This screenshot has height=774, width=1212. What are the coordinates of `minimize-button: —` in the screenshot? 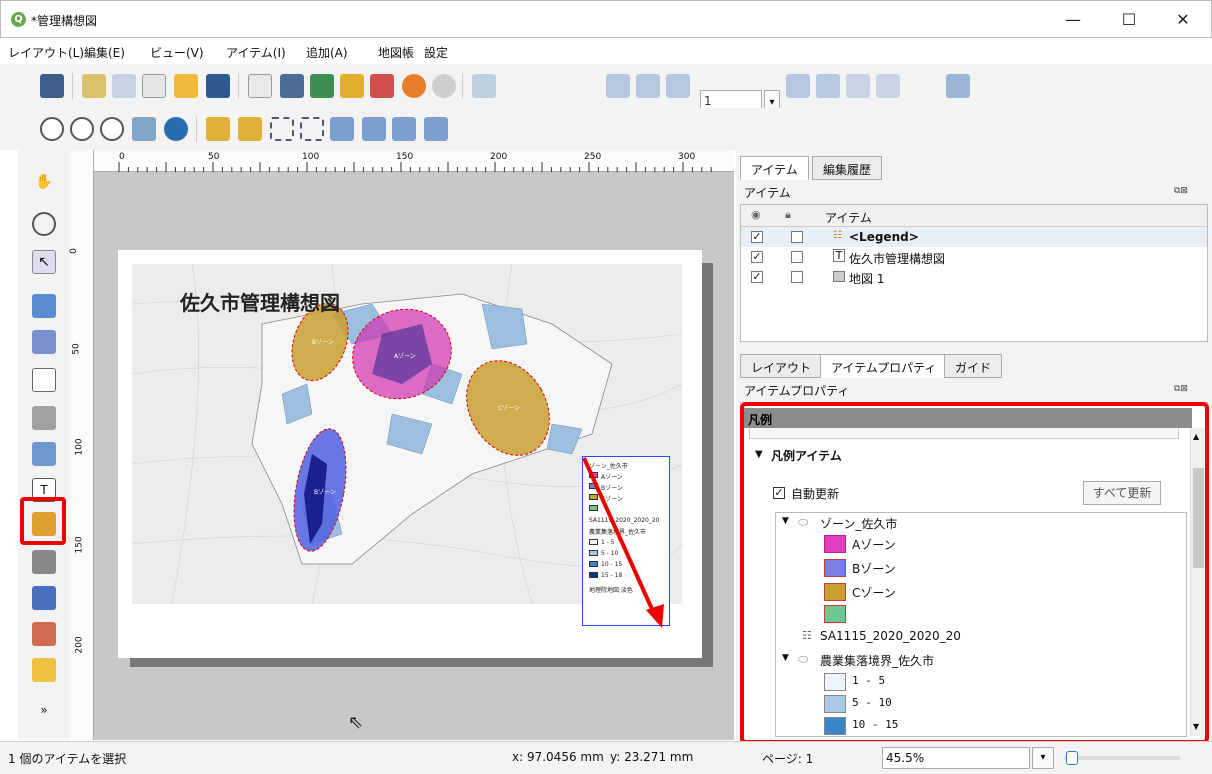 It's located at (1073, 20).